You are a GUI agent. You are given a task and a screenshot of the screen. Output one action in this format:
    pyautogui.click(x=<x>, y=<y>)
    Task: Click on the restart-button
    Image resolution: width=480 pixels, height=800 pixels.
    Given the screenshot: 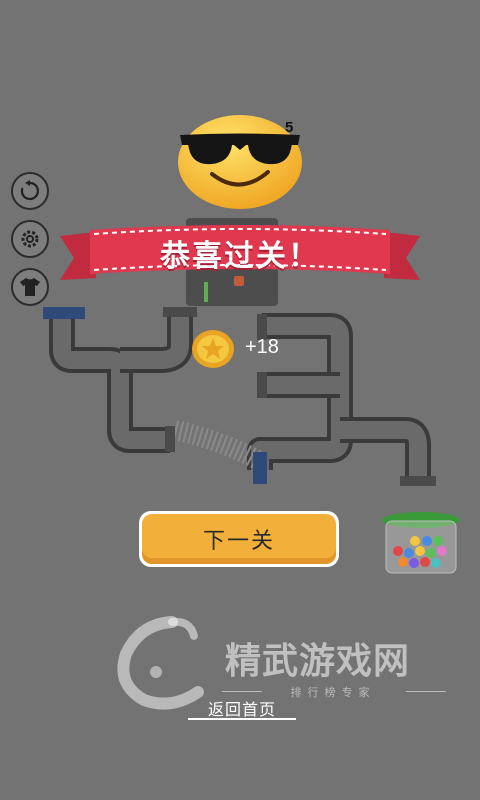 What is the action you would take?
    pyautogui.click(x=30, y=191)
    